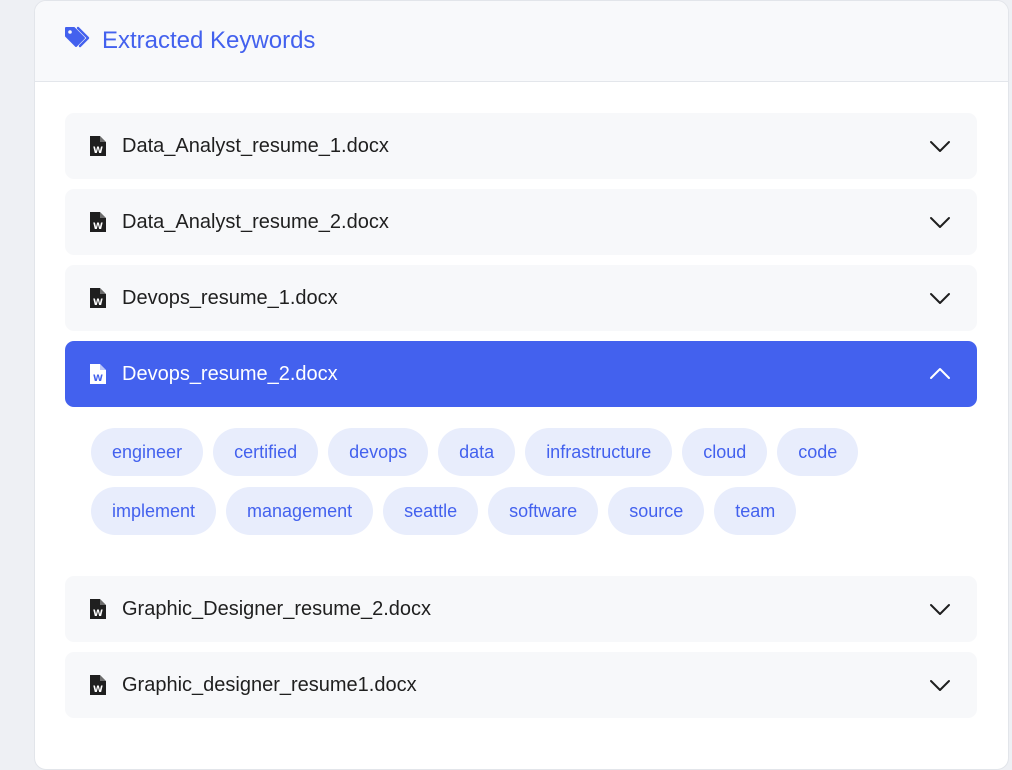 This screenshot has height=770, width=1012. I want to click on keyword-chip: cloud, so click(725, 452).